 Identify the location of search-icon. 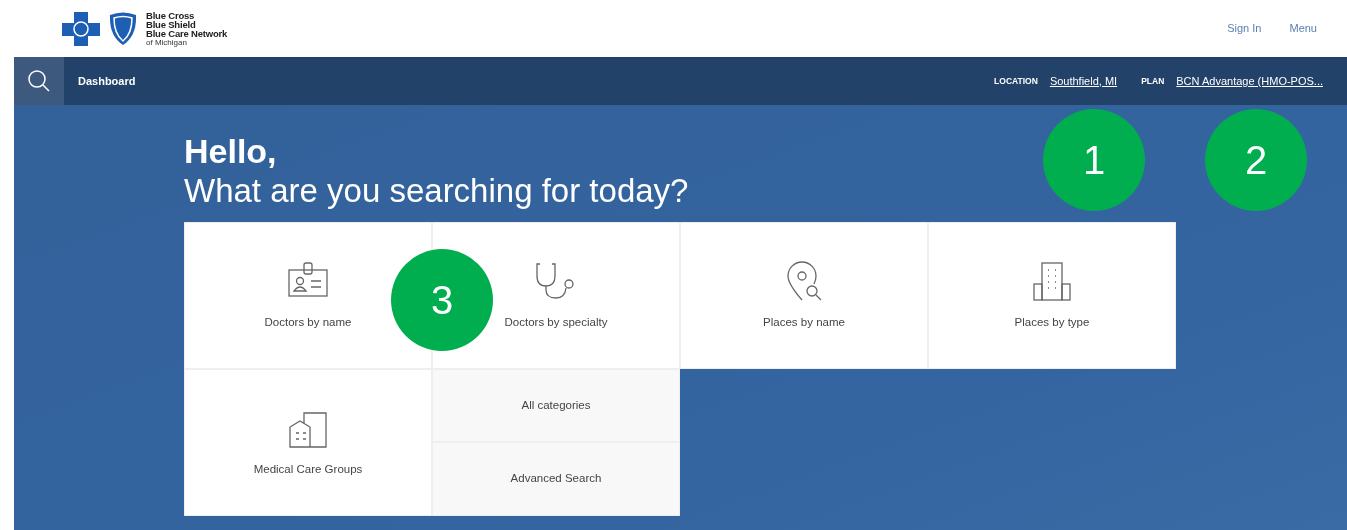
(39, 81).